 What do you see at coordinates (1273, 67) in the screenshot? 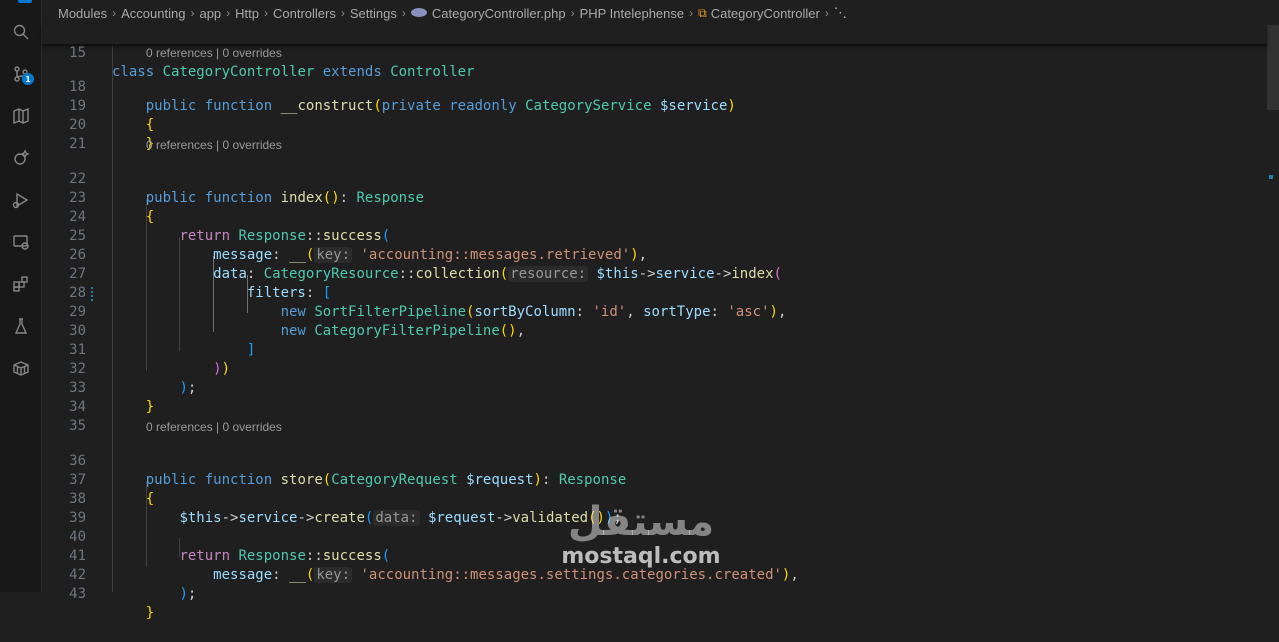
I see `scrollbar-thumb` at bounding box center [1273, 67].